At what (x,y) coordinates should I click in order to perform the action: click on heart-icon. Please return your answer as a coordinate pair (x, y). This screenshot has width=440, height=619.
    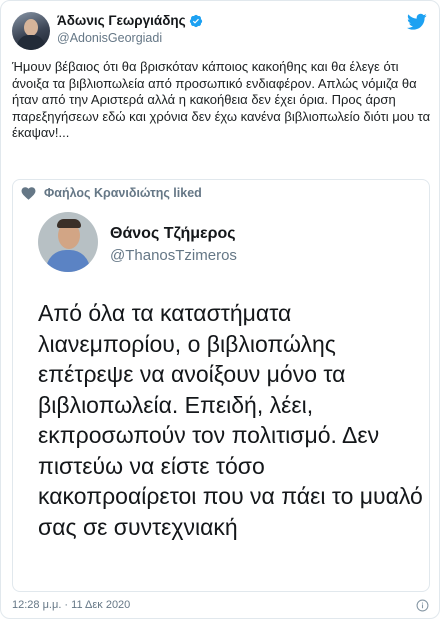
    Looking at the image, I should click on (28, 193).